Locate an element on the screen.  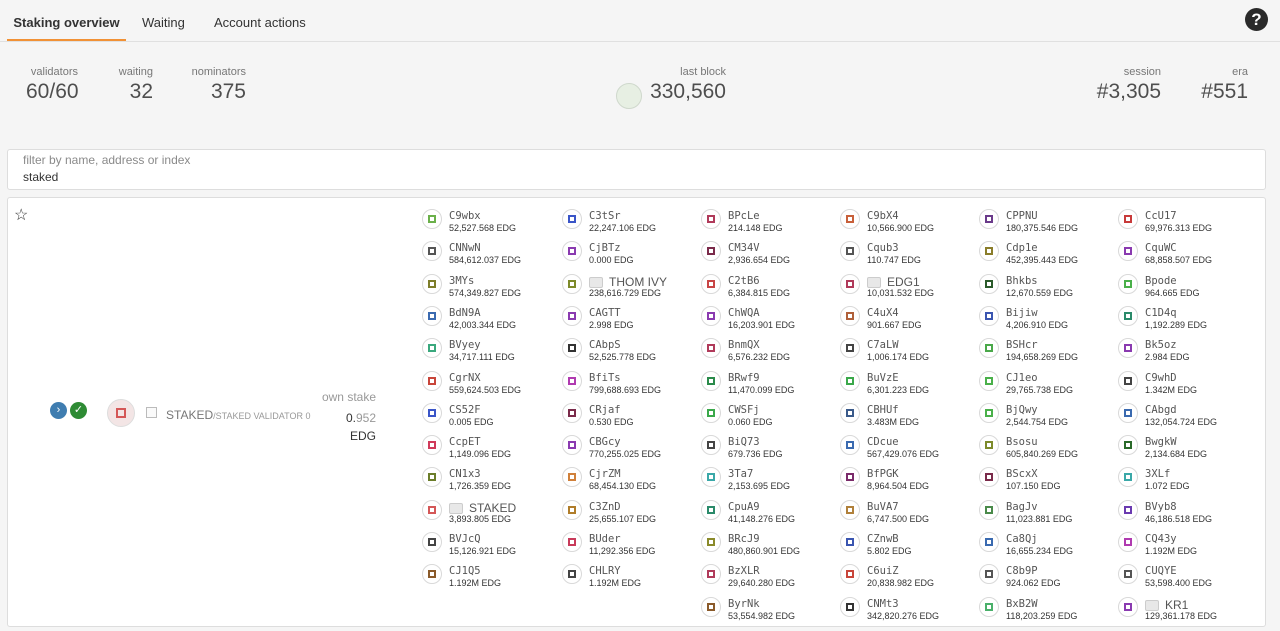
nominator-item: Bhkbs 12,670.559 EDG is located at coordinates (1046, 287).